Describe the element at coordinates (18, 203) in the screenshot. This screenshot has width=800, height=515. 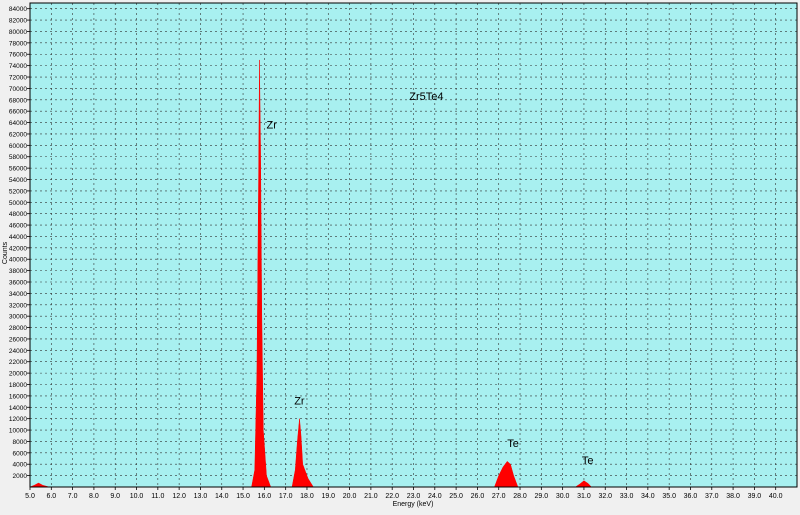
I see `y-tick-label: 50000` at that location.